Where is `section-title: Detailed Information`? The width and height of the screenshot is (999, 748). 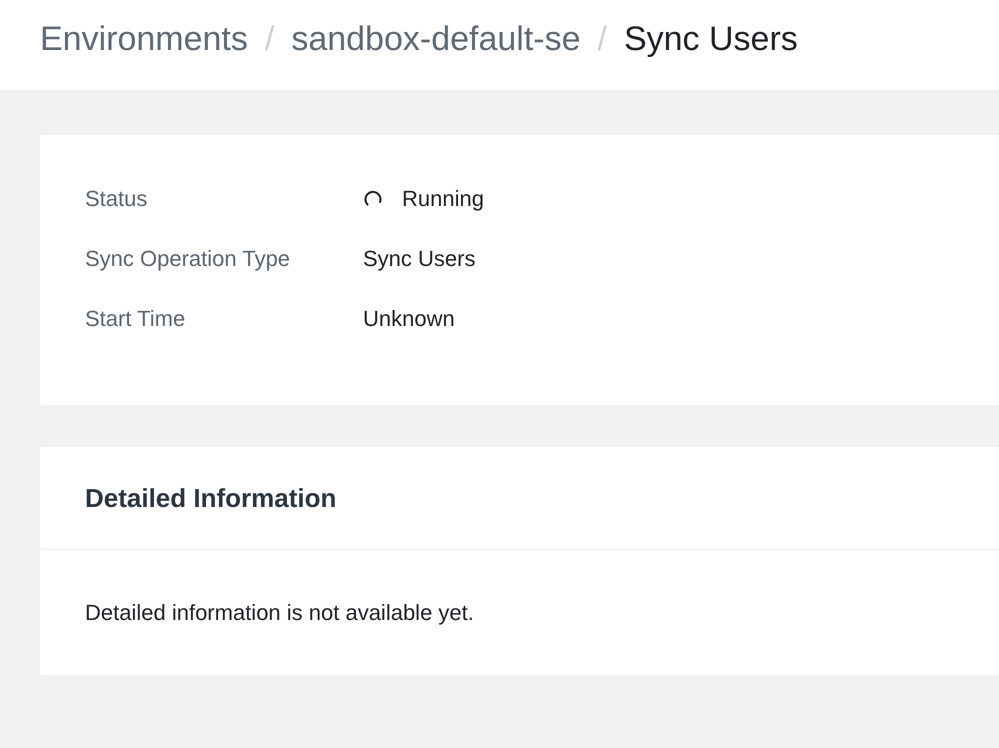 section-title: Detailed Information is located at coordinates (210, 498).